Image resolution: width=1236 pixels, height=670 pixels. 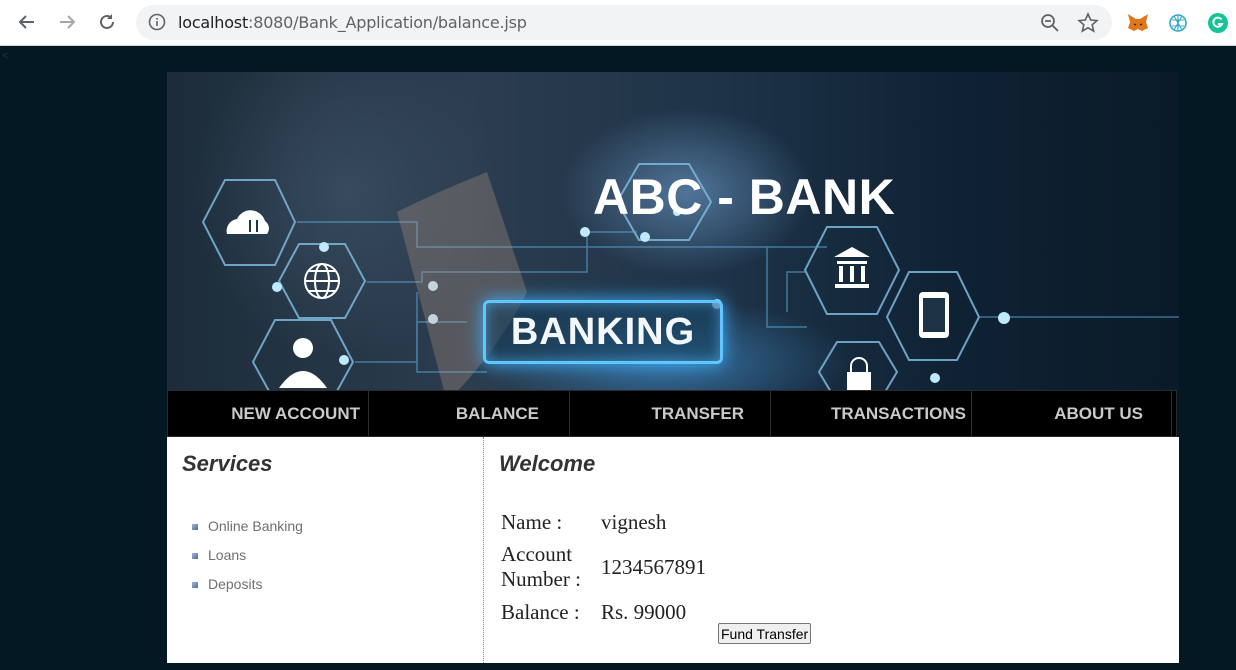 What do you see at coordinates (540, 611) in the screenshot?
I see `balance-label: Balance :` at bounding box center [540, 611].